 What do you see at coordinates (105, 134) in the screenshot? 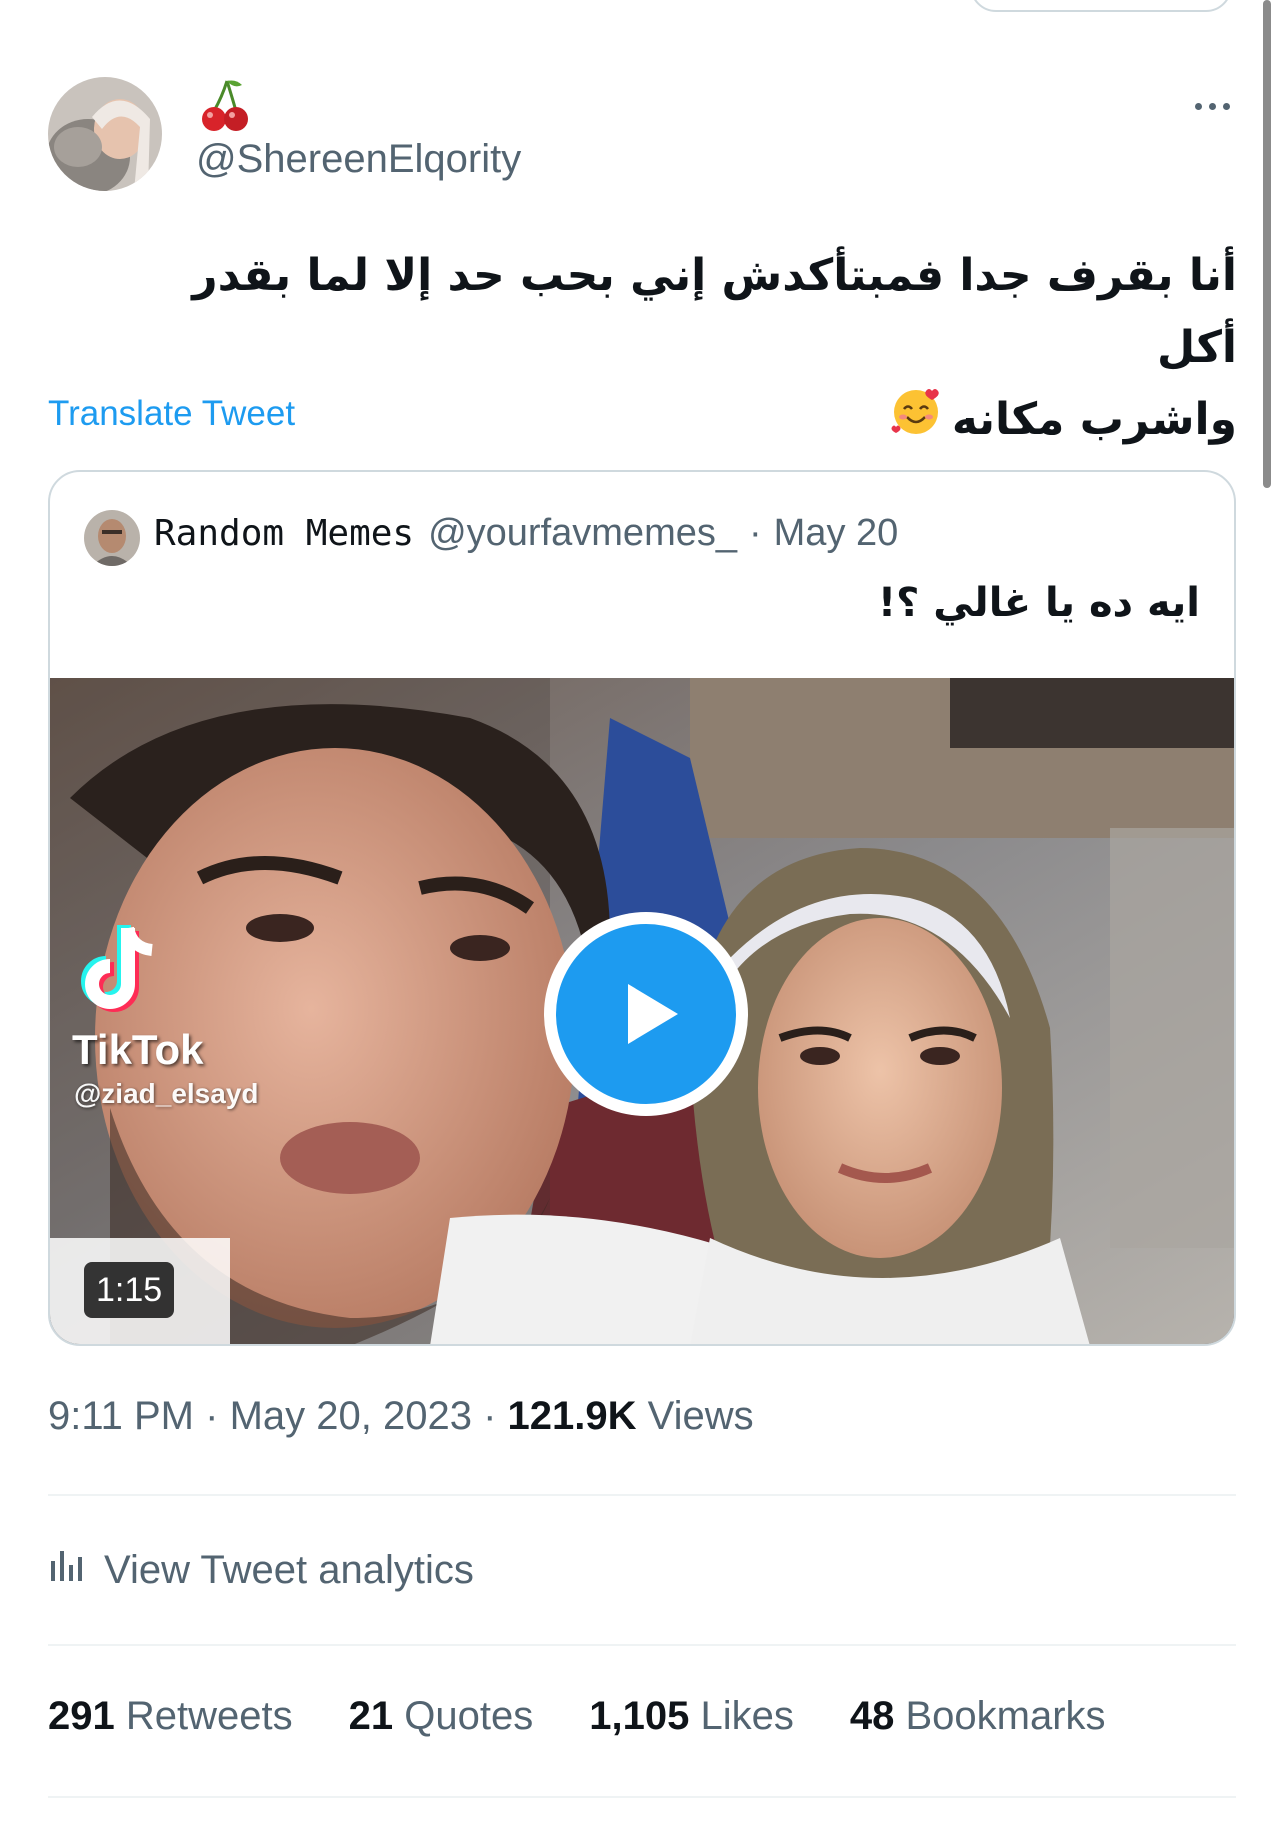
I see `author-avatar` at bounding box center [105, 134].